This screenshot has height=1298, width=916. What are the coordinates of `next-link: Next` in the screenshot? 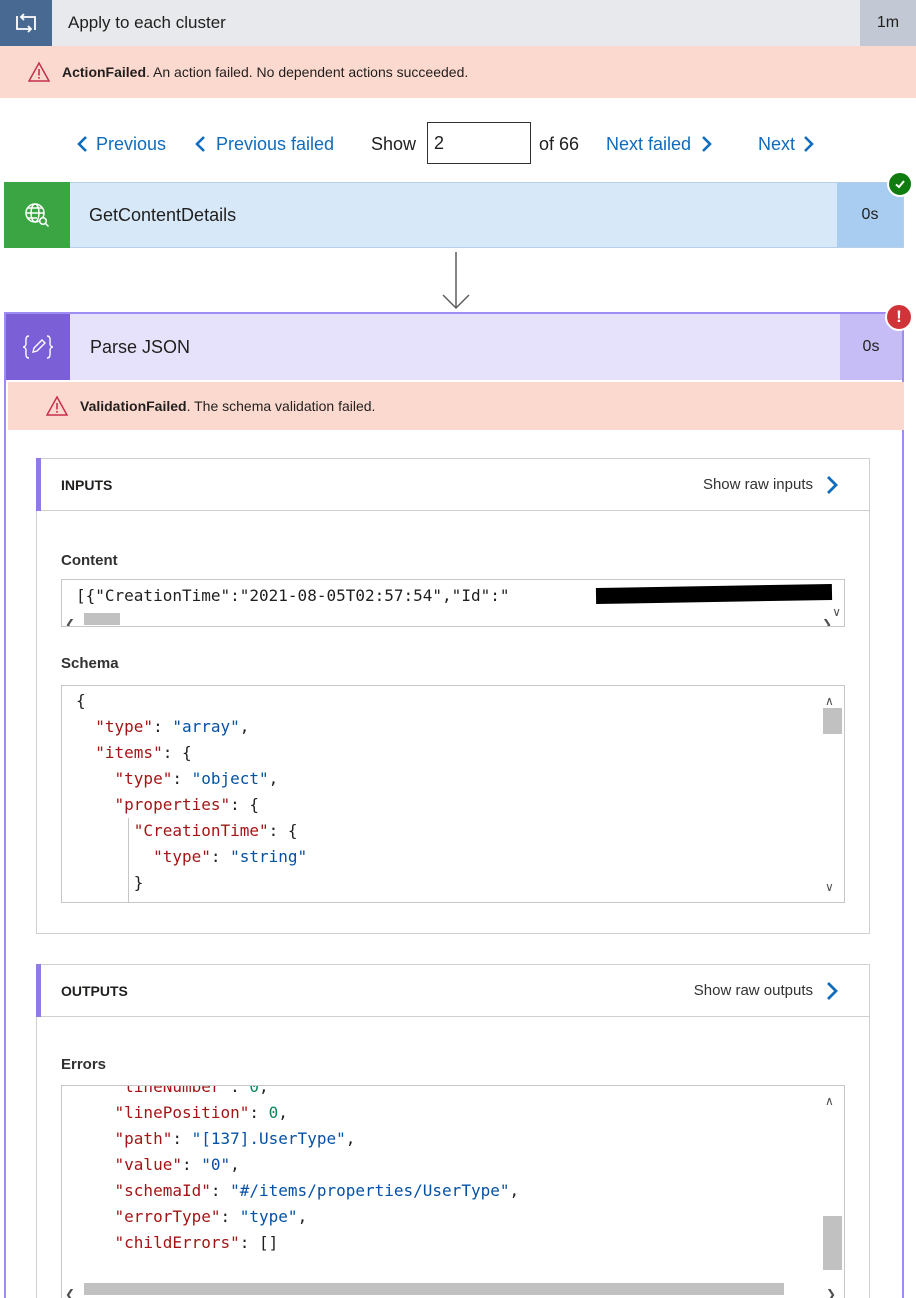 It's located at (786, 144).